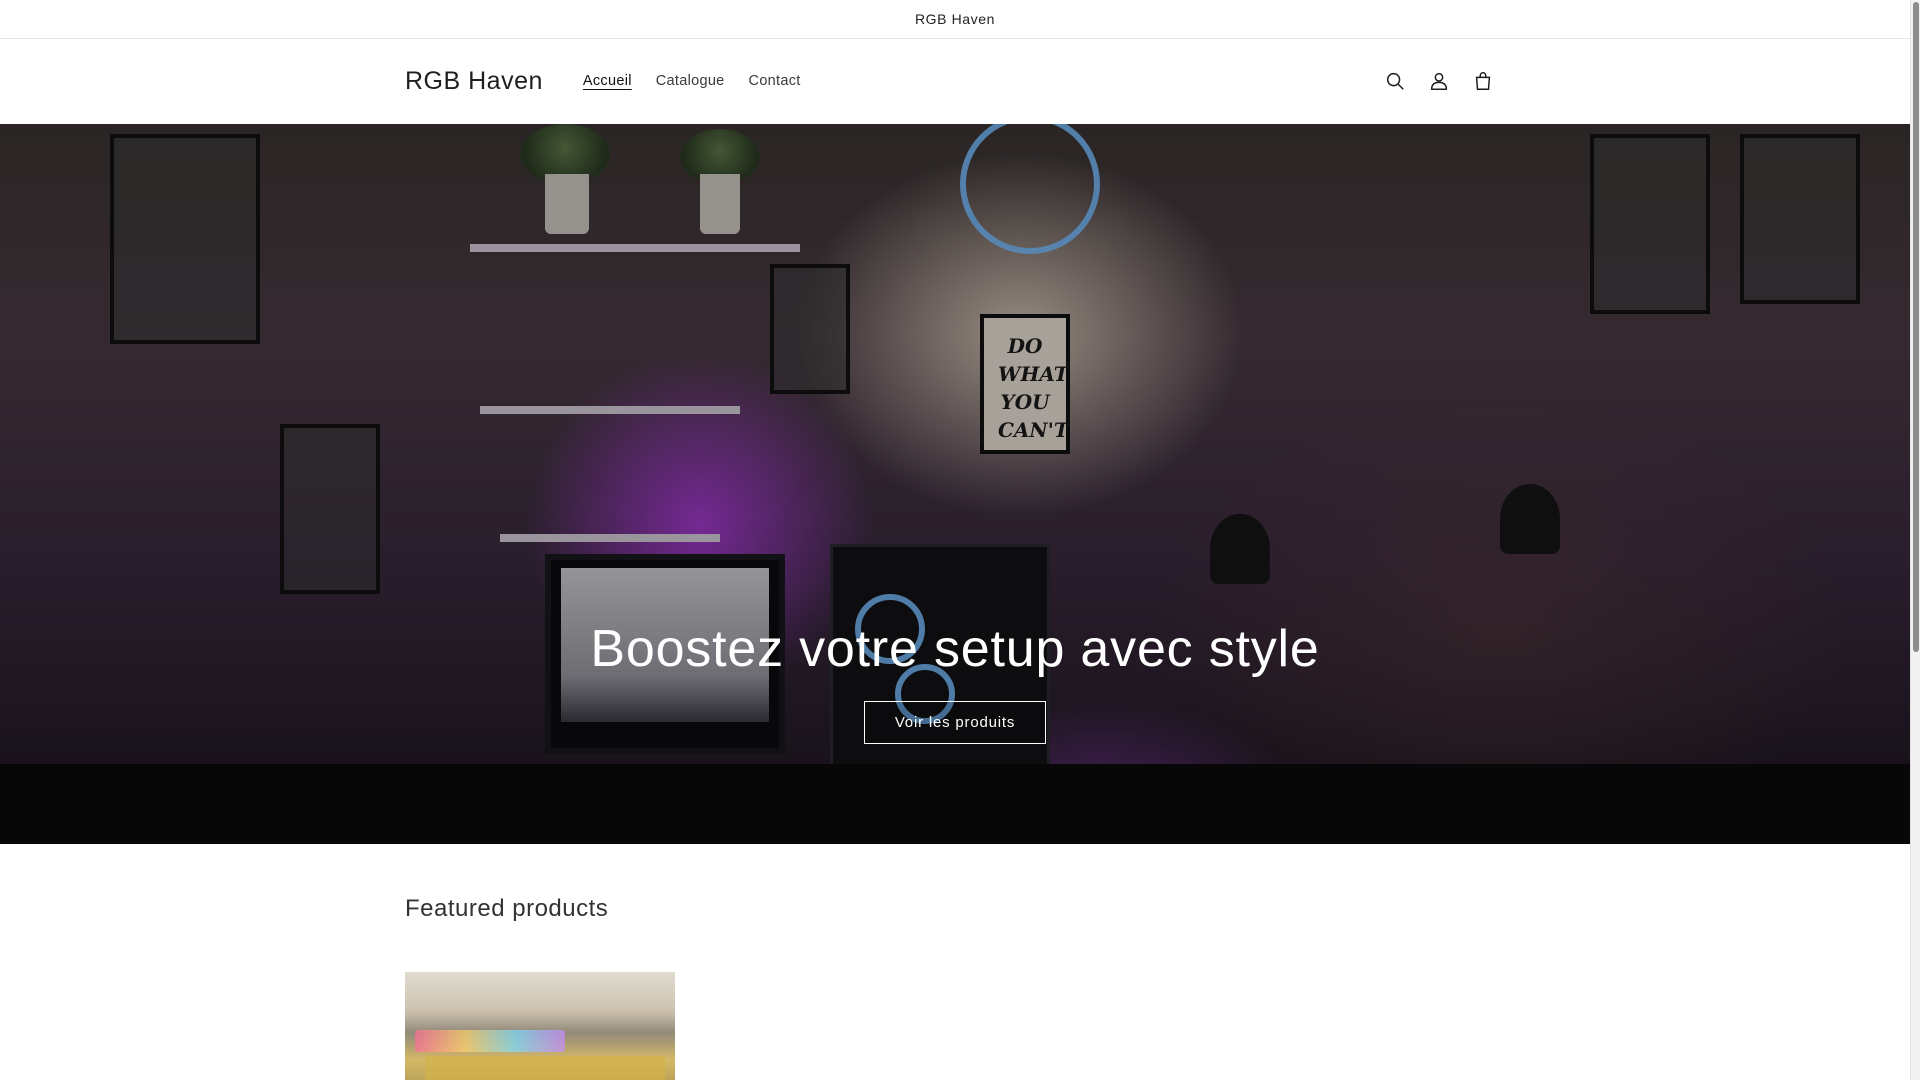  I want to click on search-icon, so click(1395, 81).